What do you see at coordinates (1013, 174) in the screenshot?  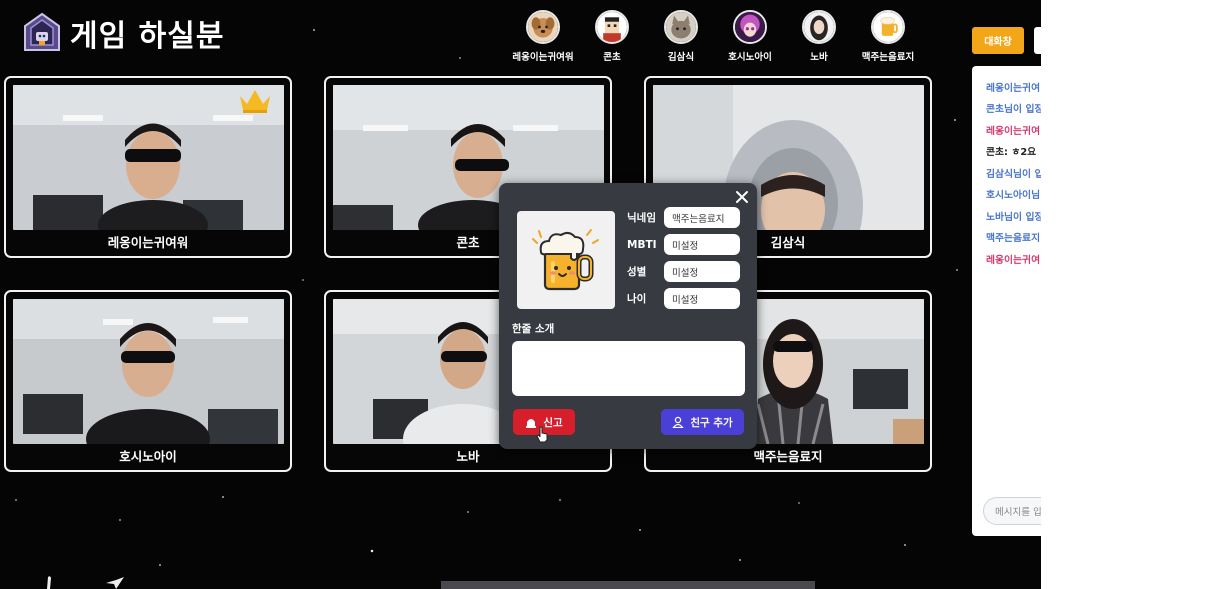 I see `chat-message: 김삼식님이 입` at bounding box center [1013, 174].